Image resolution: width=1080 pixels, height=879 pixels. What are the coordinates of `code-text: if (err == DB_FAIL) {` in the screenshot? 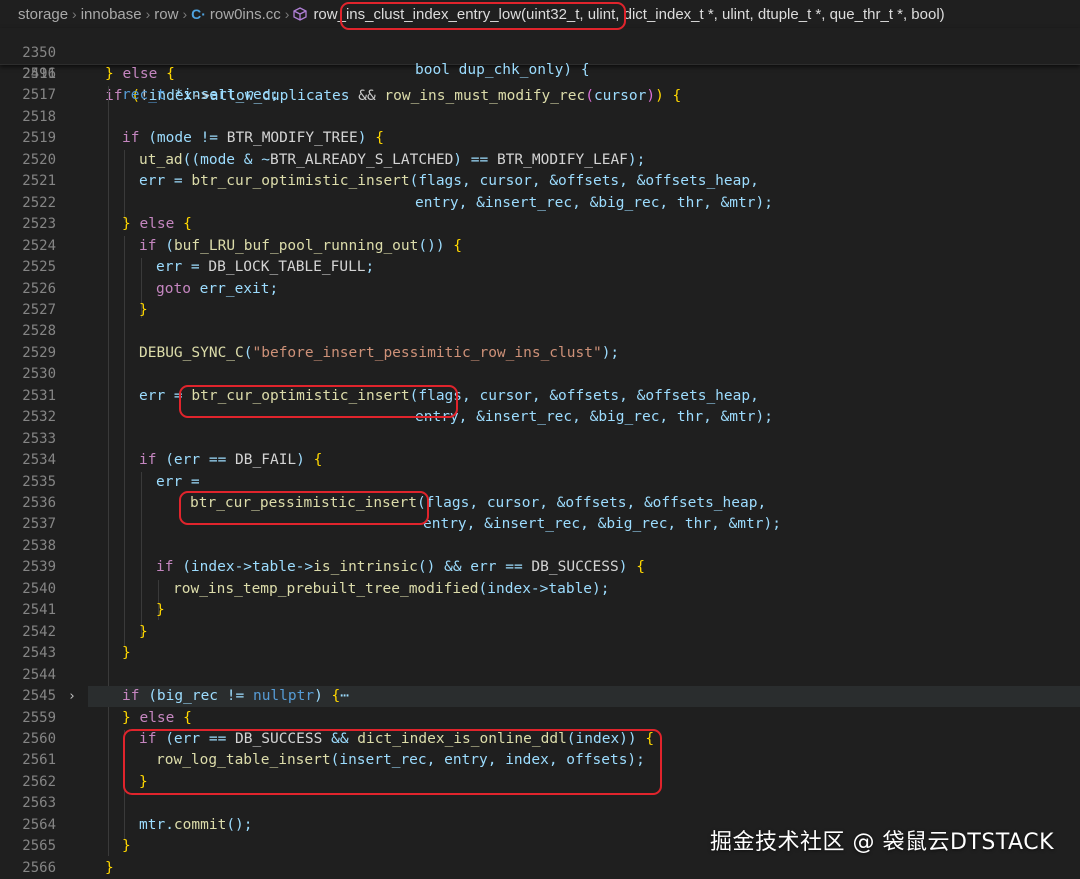 It's located at (231, 460).